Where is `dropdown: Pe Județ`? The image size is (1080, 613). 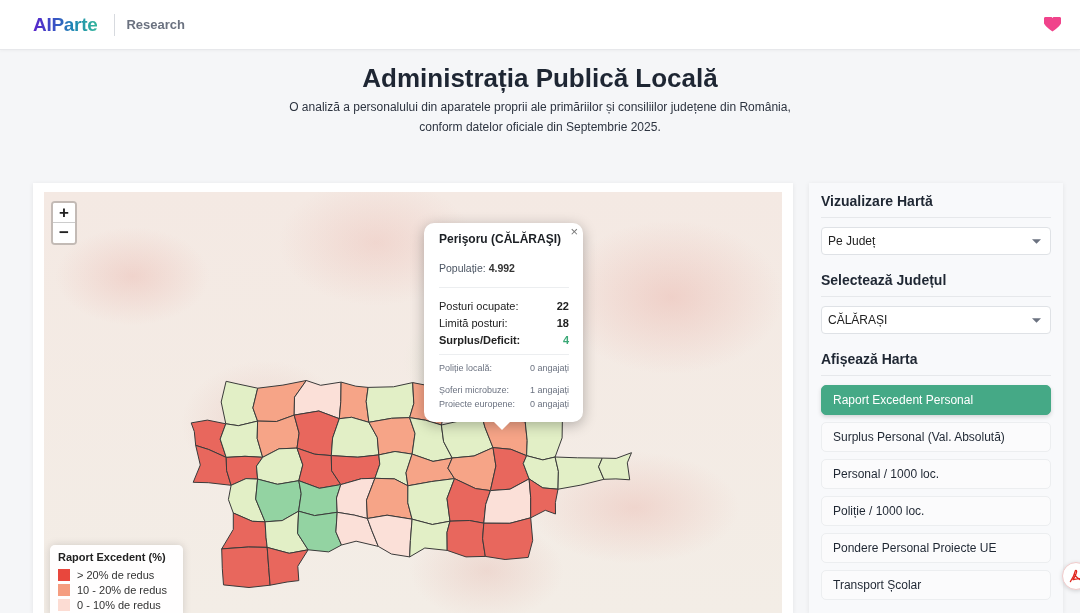 dropdown: Pe Județ is located at coordinates (936, 241).